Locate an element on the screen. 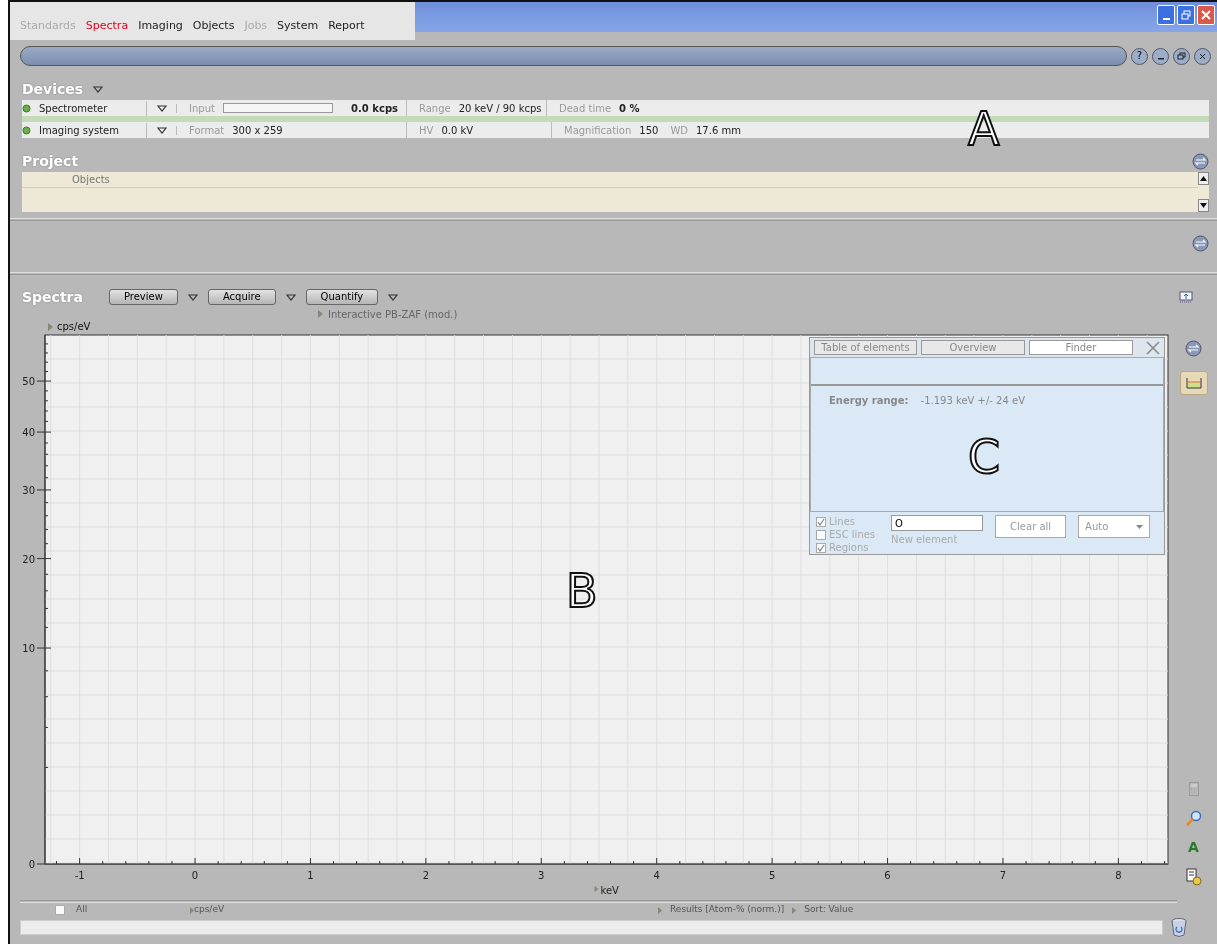 The width and height of the screenshot is (1217, 944). tick-label: 1 is located at coordinates (310, 875).